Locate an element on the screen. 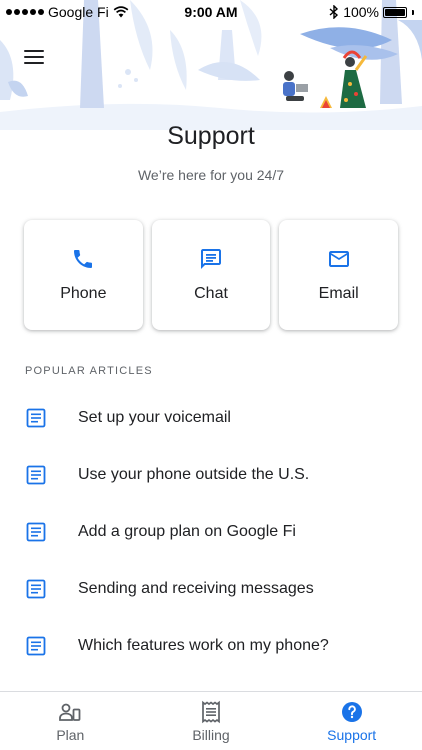 The height and width of the screenshot is (750, 422). battery-tip is located at coordinates (413, 12).